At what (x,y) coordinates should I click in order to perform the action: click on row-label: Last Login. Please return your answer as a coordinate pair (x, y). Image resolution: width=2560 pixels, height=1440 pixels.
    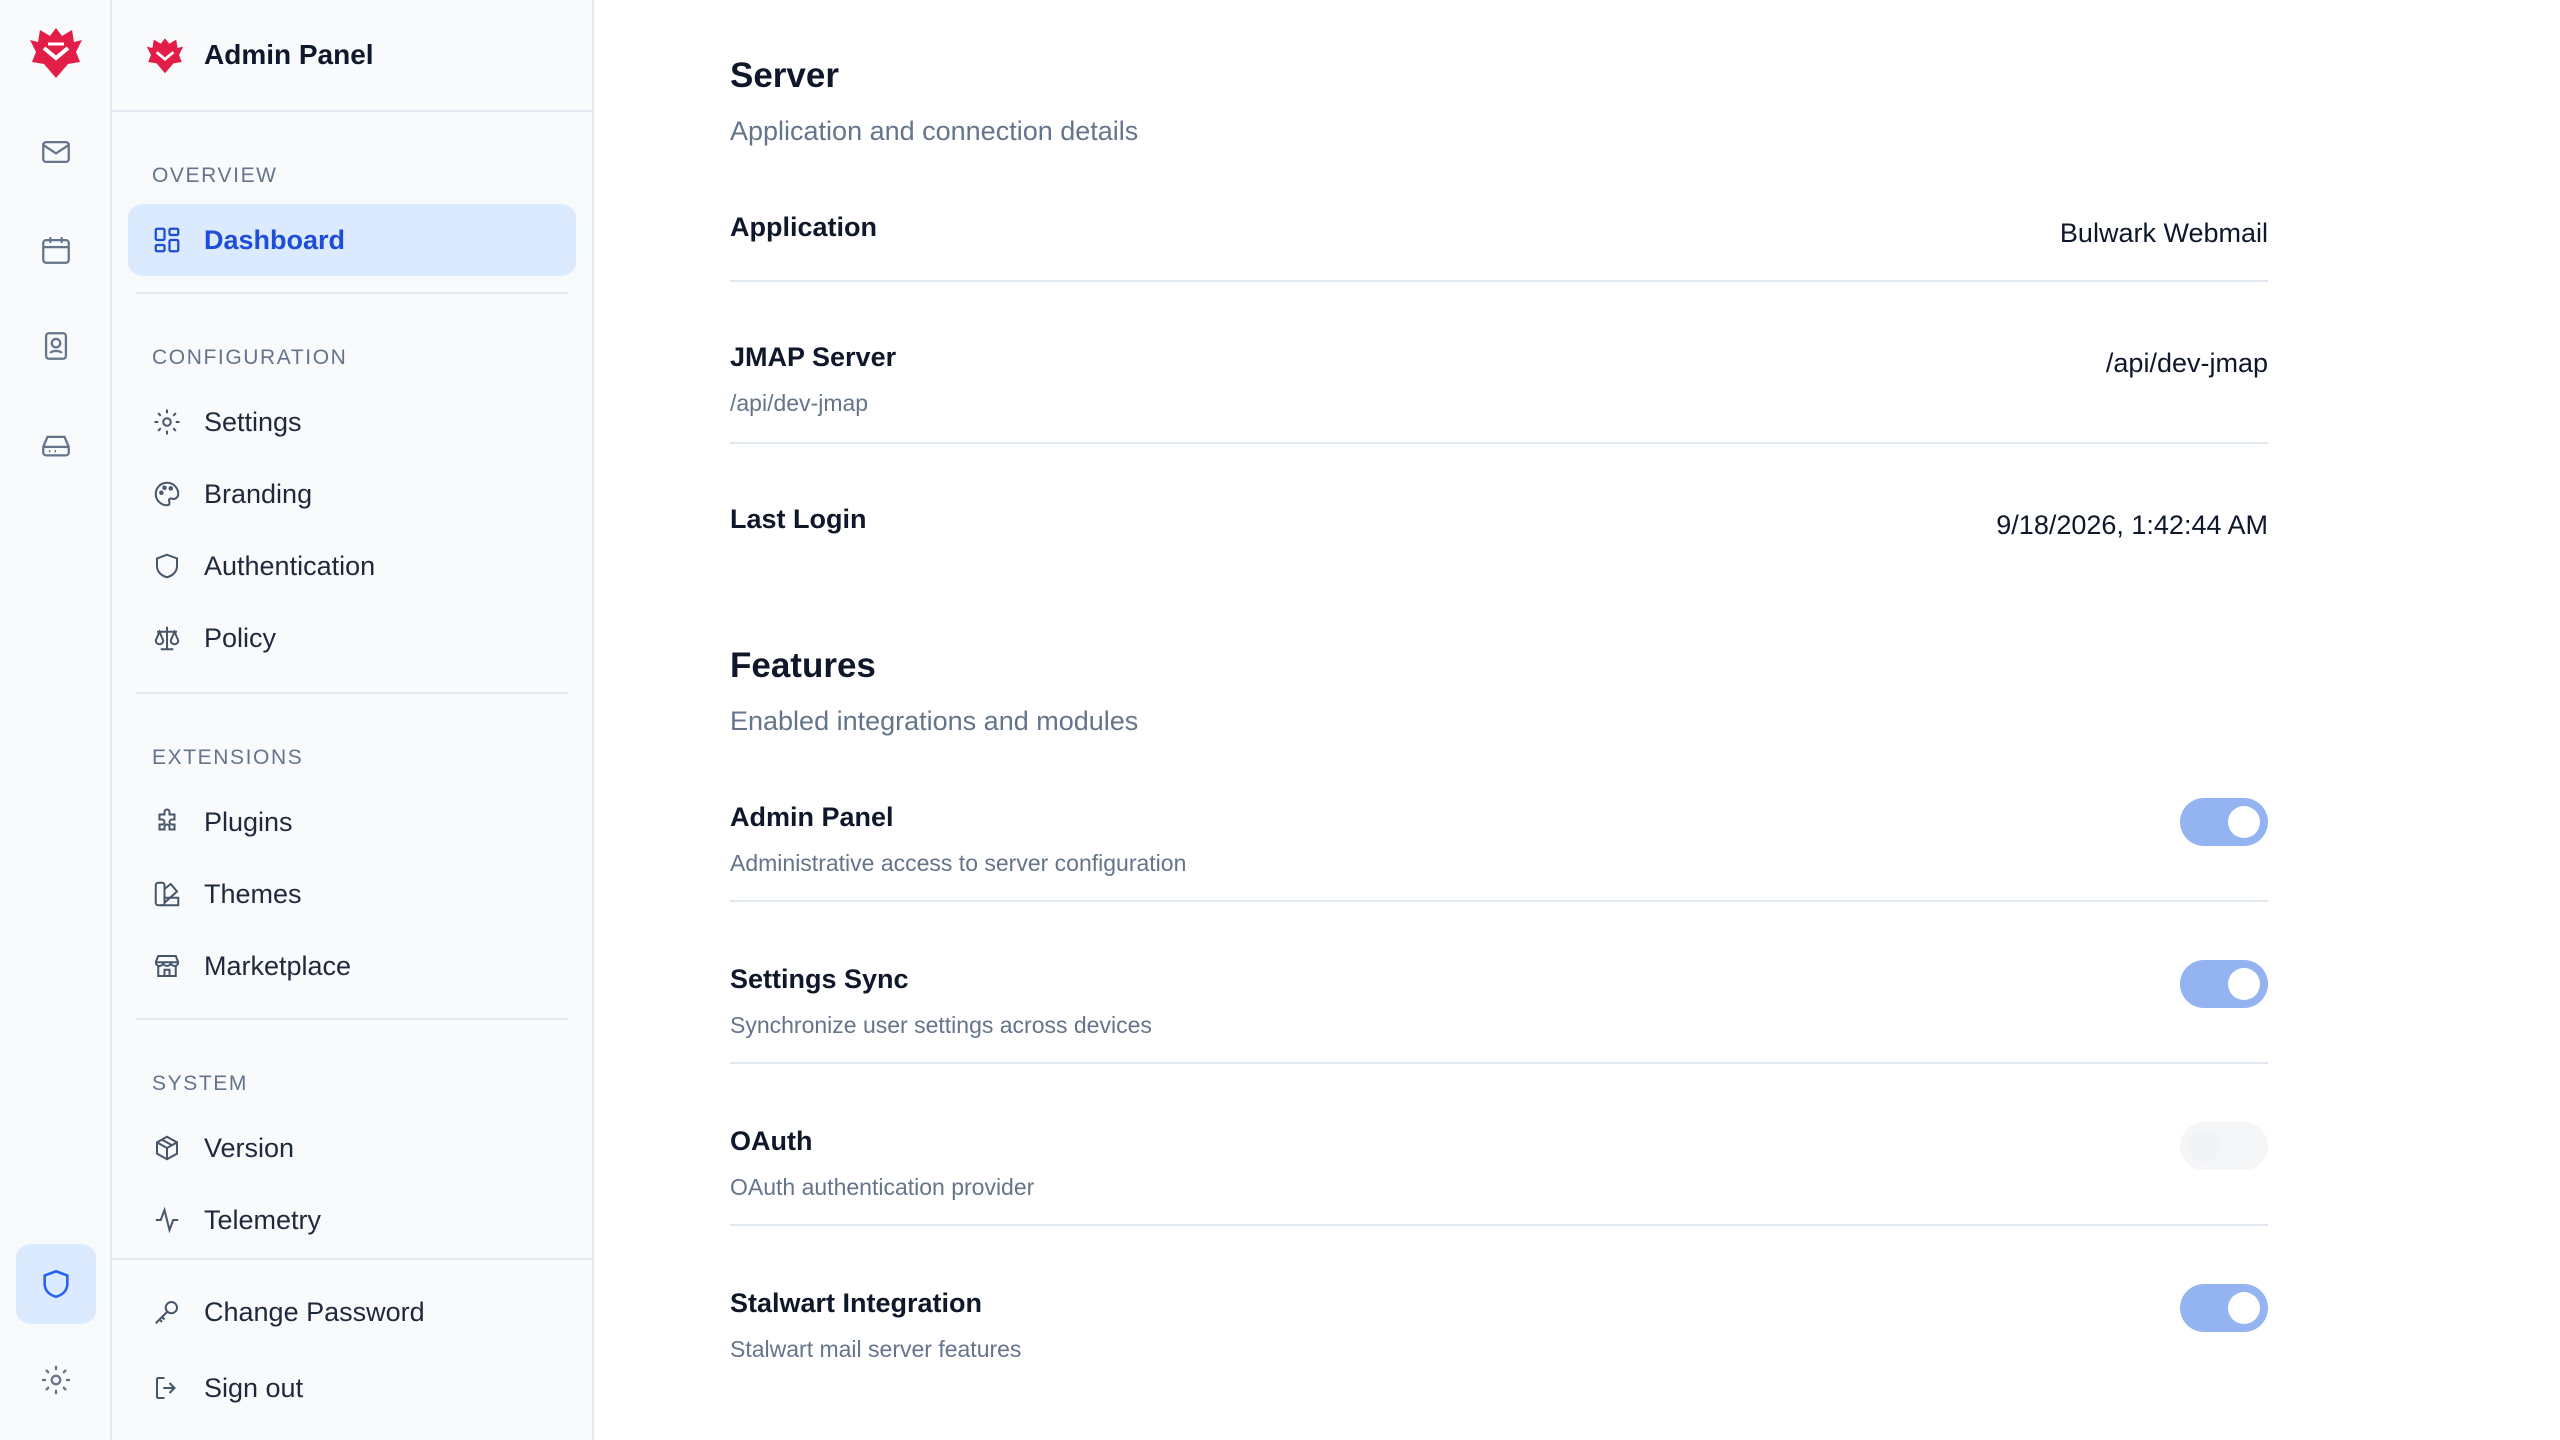
    Looking at the image, I should click on (798, 519).